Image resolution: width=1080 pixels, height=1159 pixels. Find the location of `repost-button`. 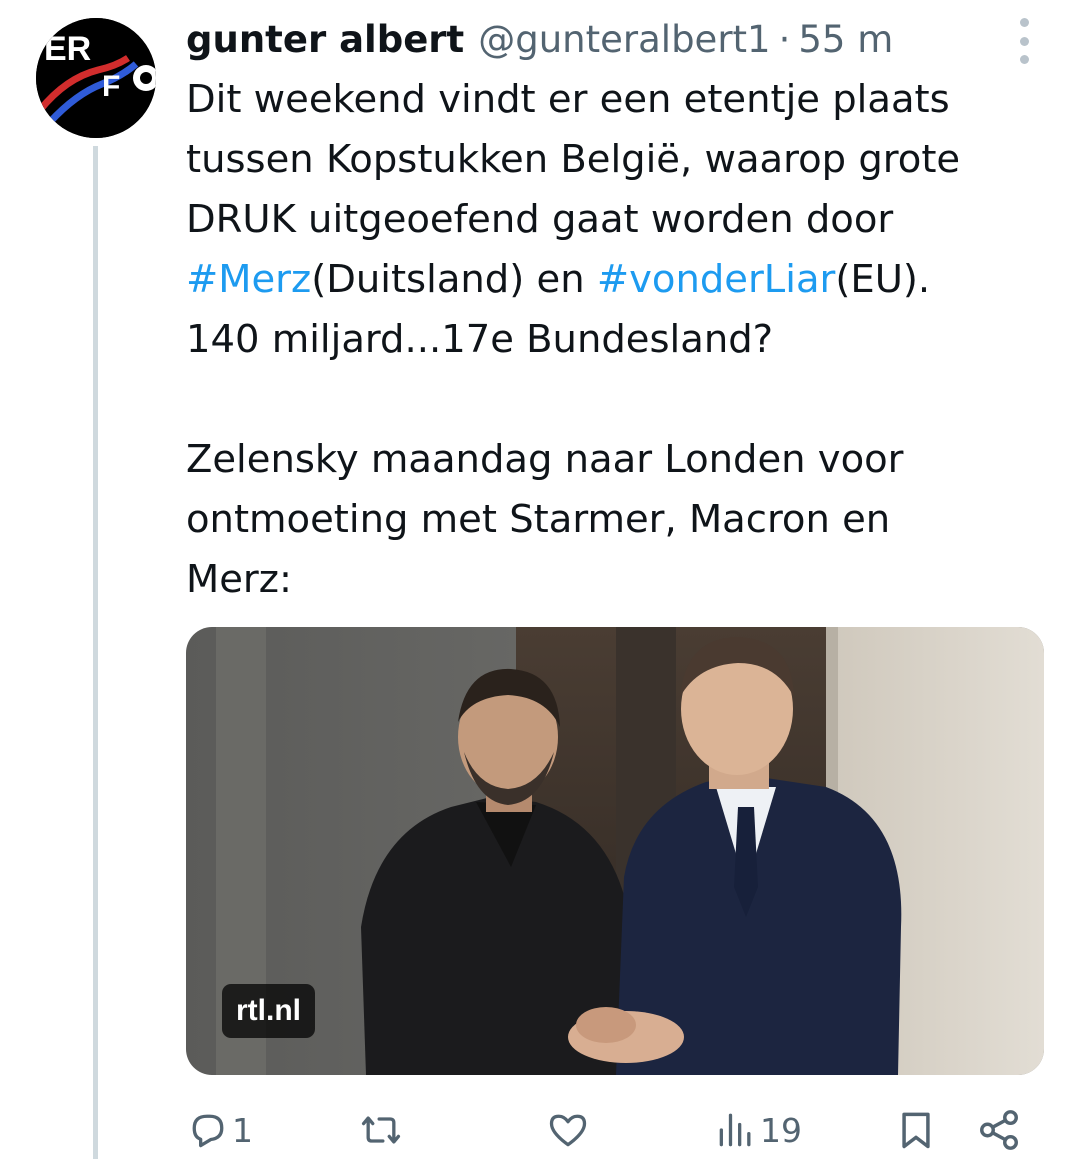

repost-button is located at coordinates (382, 1130).